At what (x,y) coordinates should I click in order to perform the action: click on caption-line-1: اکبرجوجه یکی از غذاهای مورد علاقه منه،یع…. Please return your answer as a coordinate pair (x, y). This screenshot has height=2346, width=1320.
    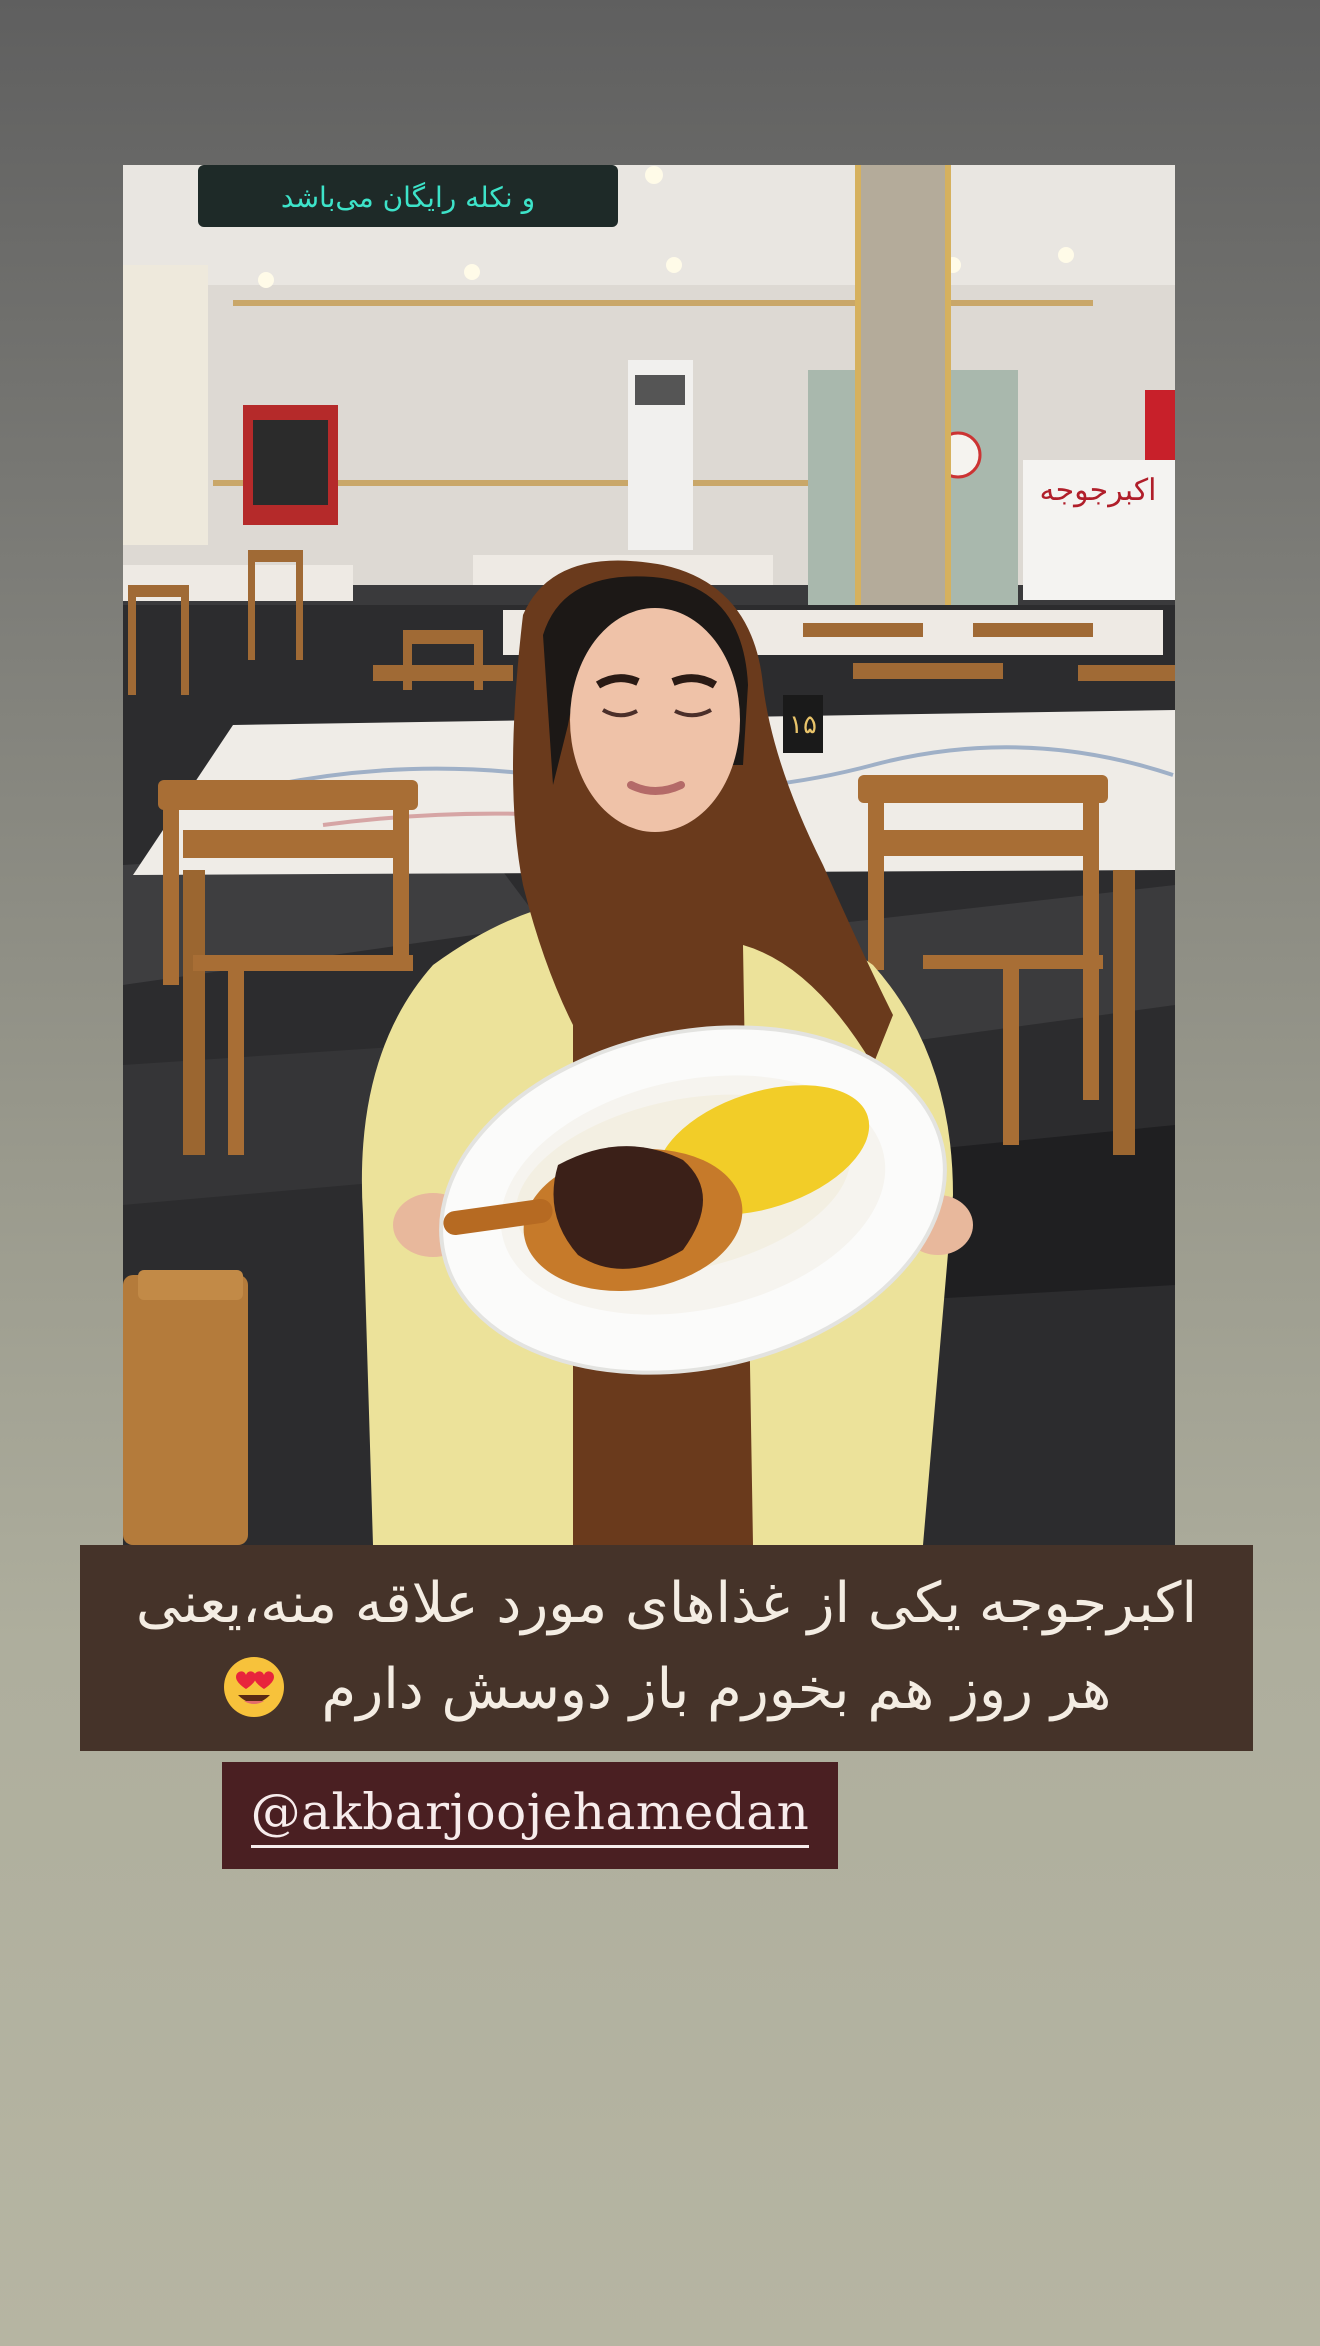
    Looking at the image, I should click on (666, 1603).